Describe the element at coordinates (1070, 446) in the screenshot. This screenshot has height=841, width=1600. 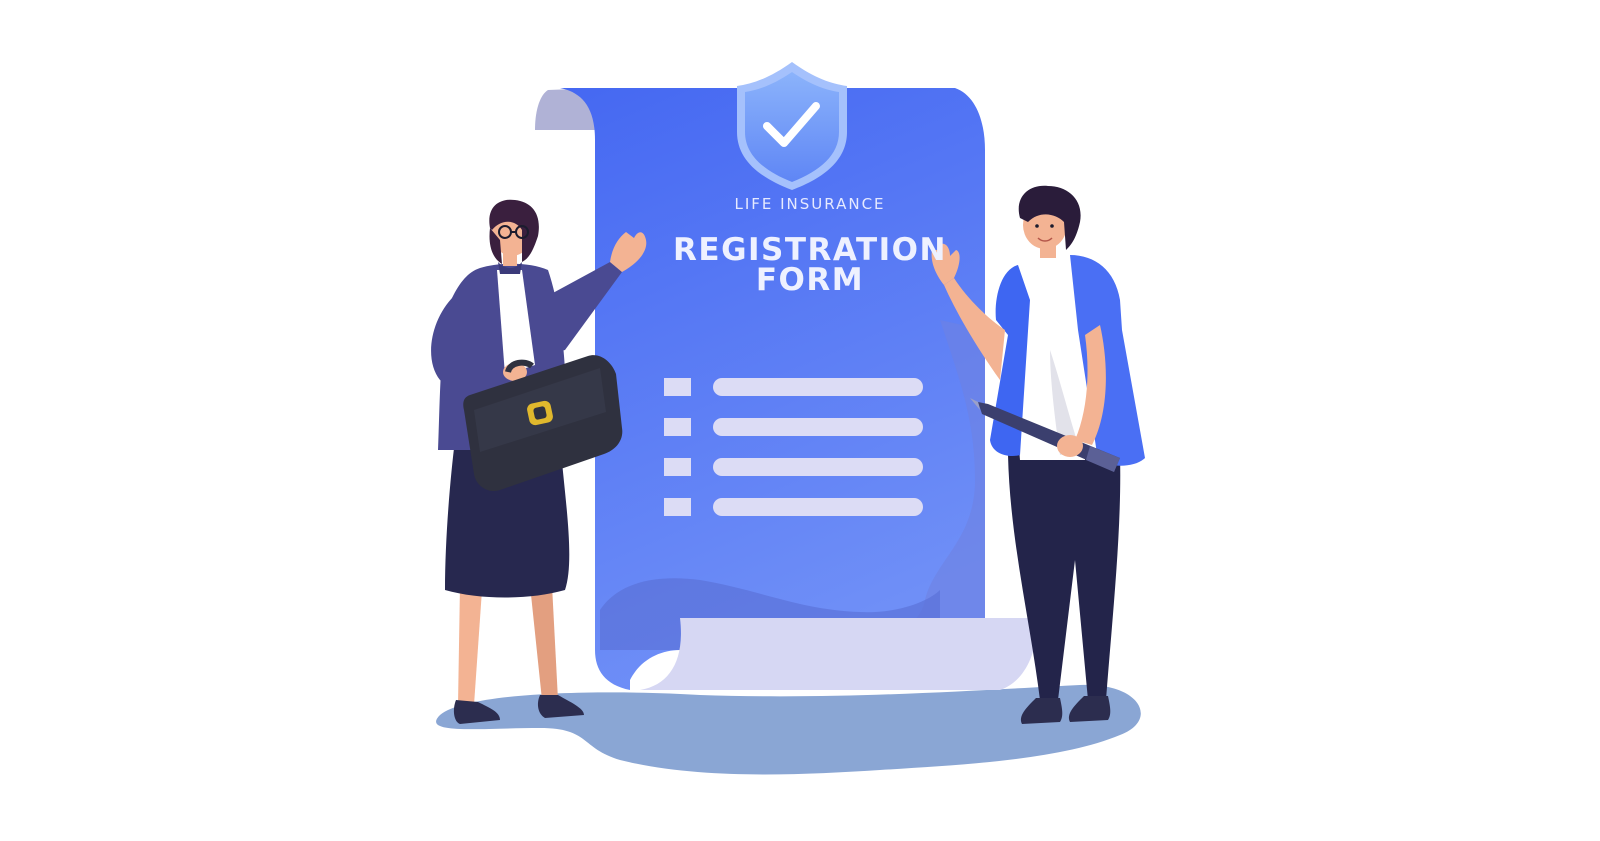
I see `man-hand` at that location.